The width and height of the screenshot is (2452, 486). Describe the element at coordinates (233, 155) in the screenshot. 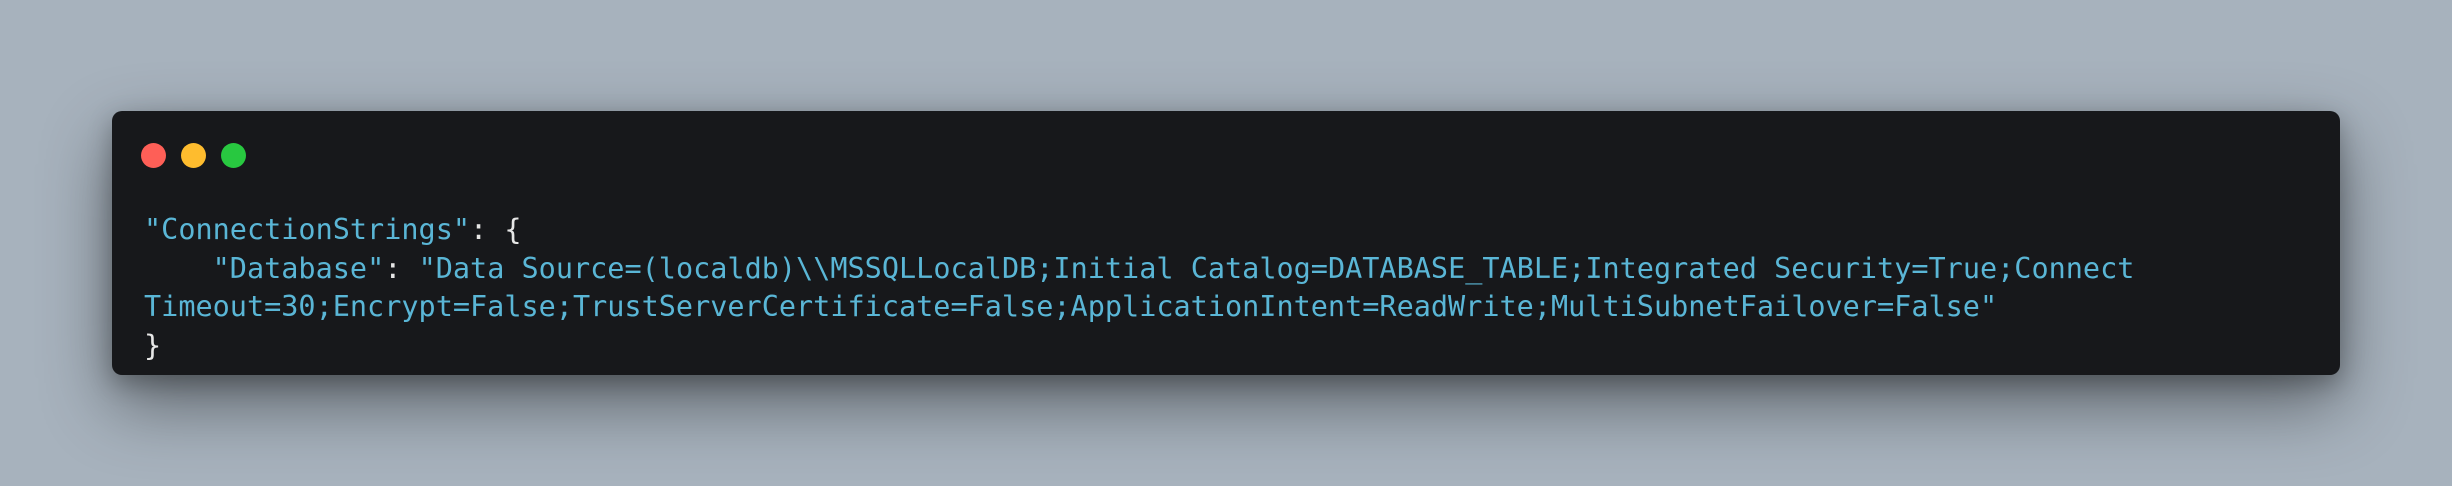

I see `zoom-dot-icon` at that location.